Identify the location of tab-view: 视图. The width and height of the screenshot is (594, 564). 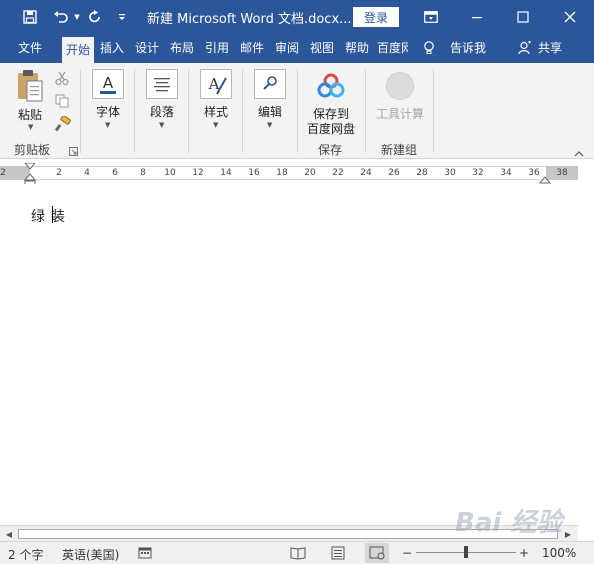
(322, 48).